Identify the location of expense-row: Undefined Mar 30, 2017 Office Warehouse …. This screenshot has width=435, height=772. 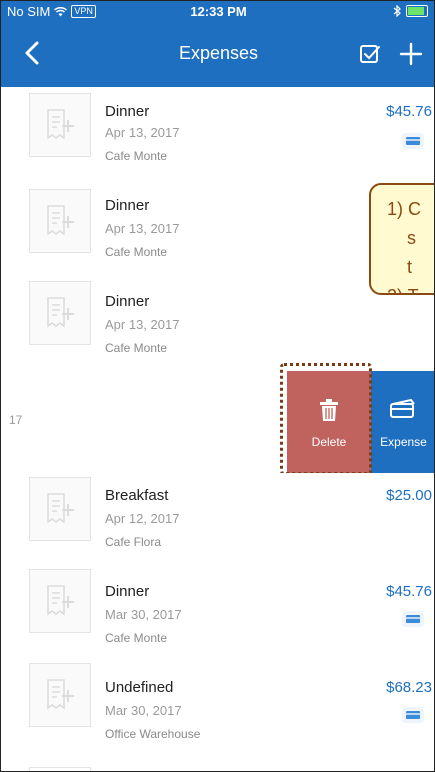
(217, 709).